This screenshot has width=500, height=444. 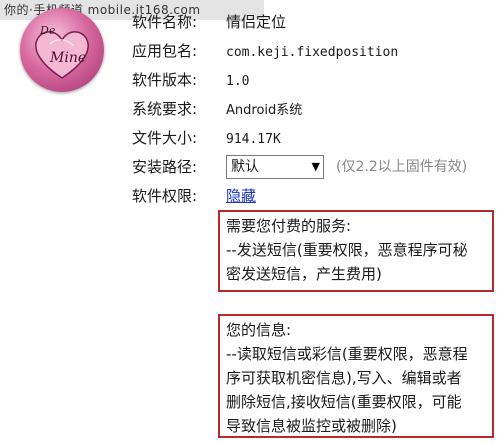 What do you see at coordinates (165, 167) in the screenshot?
I see `install-label: 安装路径:` at bounding box center [165, 167].